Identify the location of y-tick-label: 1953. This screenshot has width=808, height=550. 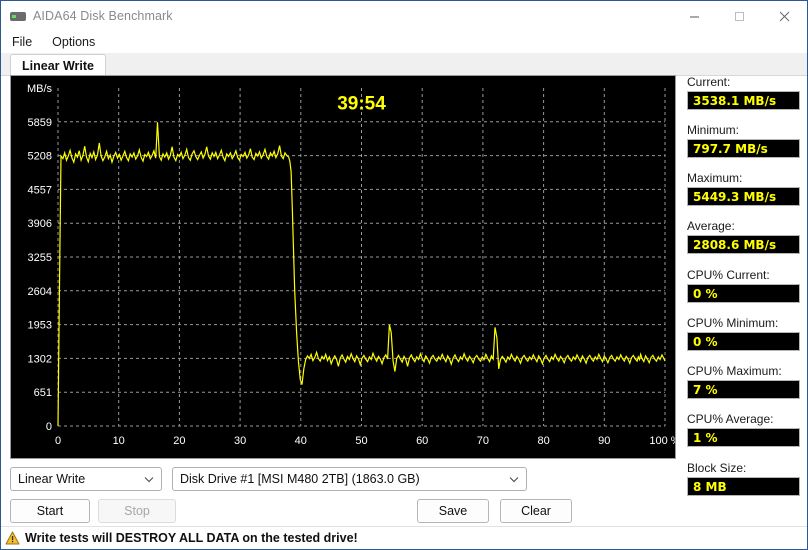
(40, 326).